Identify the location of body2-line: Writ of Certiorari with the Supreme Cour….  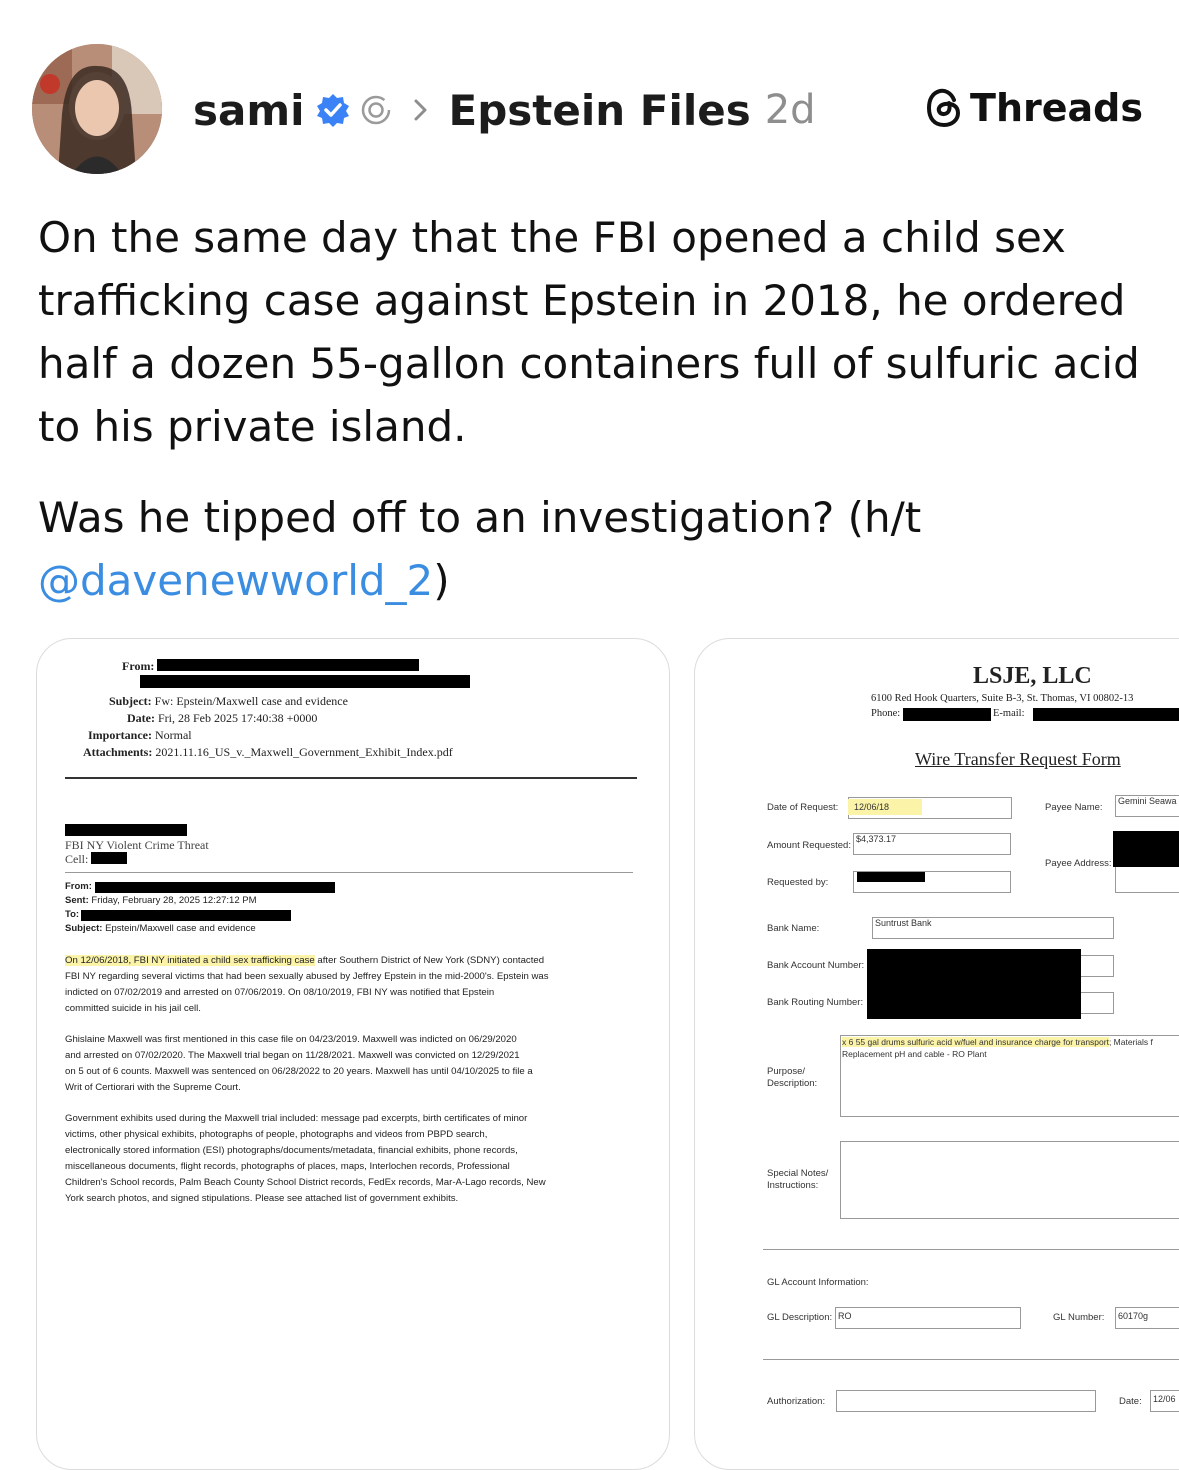
(153, 1087).